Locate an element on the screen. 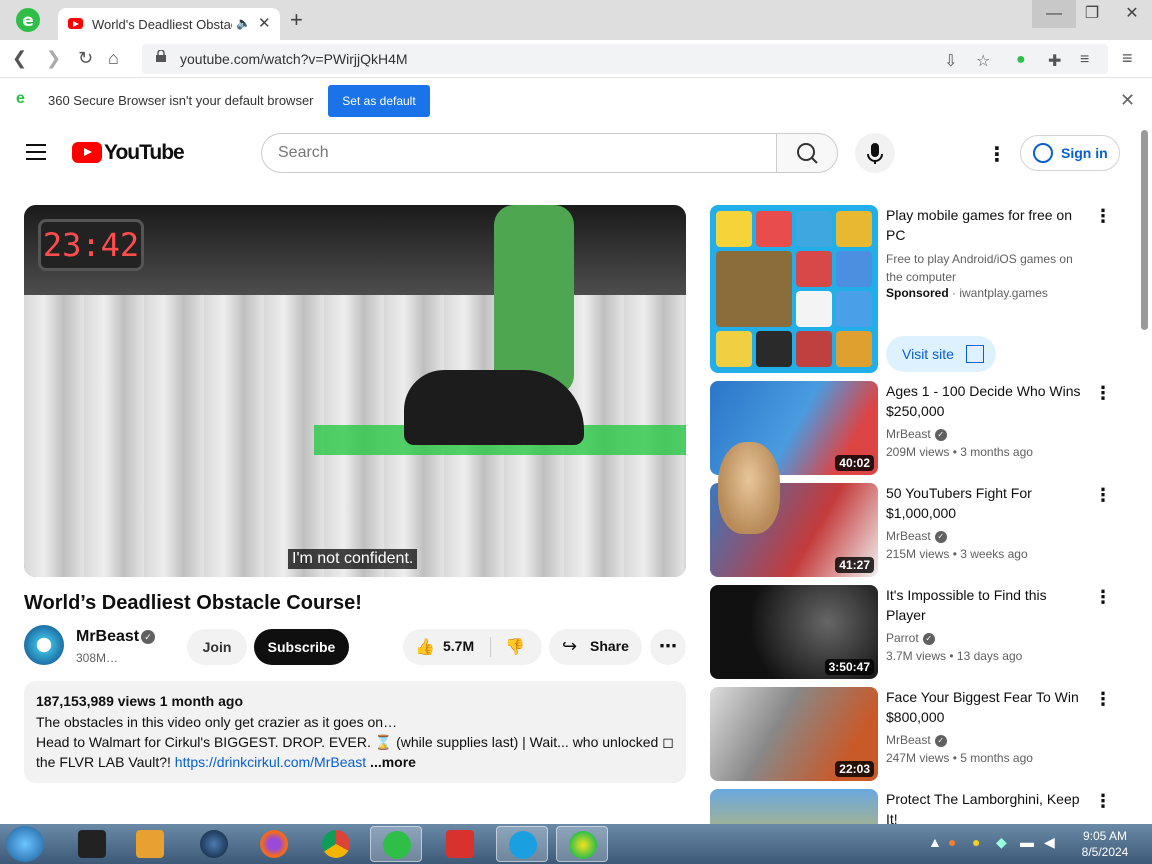 The image size is (1152, 864). taskbar-app-terminal is located at coordinates (92, 844).